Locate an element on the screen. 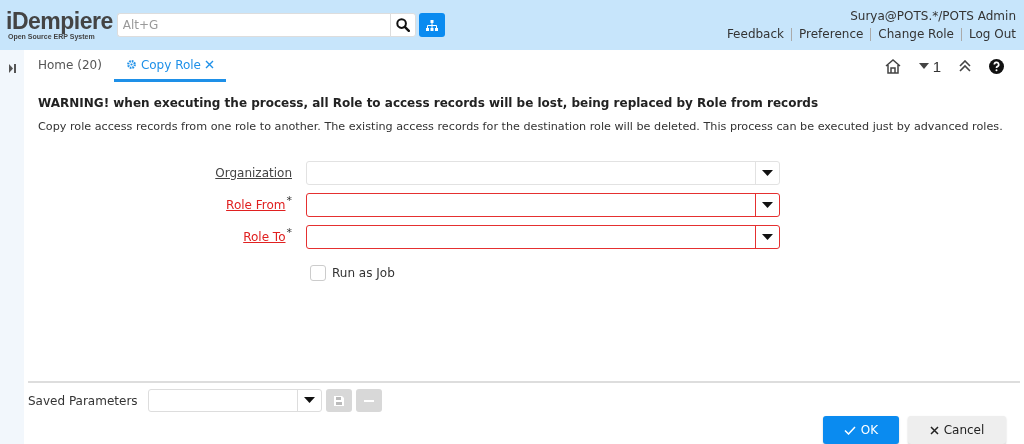 The width and height of the screenshot is (1024, 444). warning-text: WARNING! when executing the process, all Role to access records will be lost, being replaced by Role from records is located at coordinates (429, 103).